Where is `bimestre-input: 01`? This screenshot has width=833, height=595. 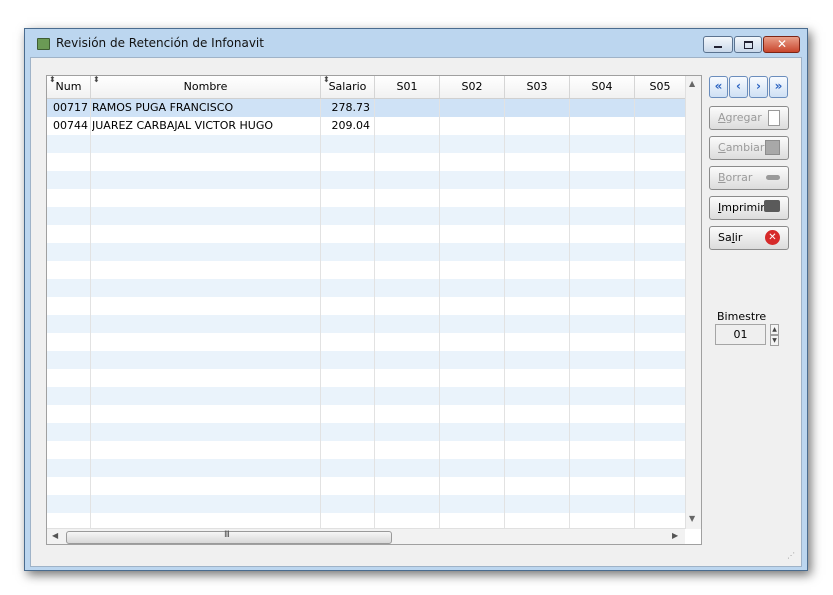
bimestre-input: 01 is located at coordinates (740, 334).